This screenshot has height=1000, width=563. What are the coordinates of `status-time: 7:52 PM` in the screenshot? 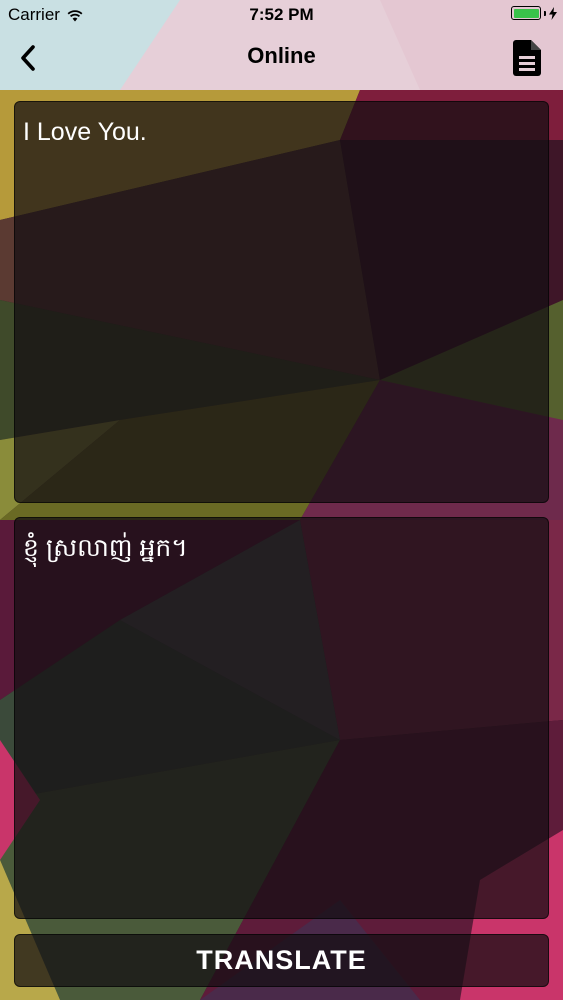 It's located at (281, 14).